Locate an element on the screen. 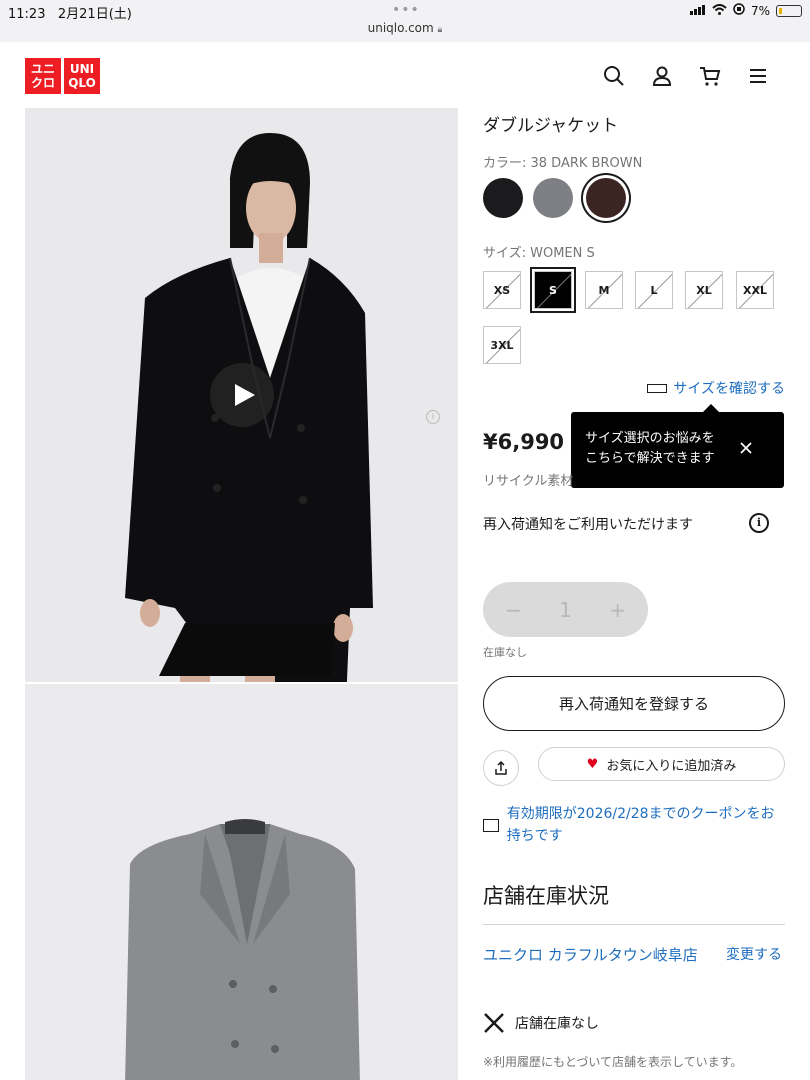  quantity-value: 1 is located at coordinates (565, 609).